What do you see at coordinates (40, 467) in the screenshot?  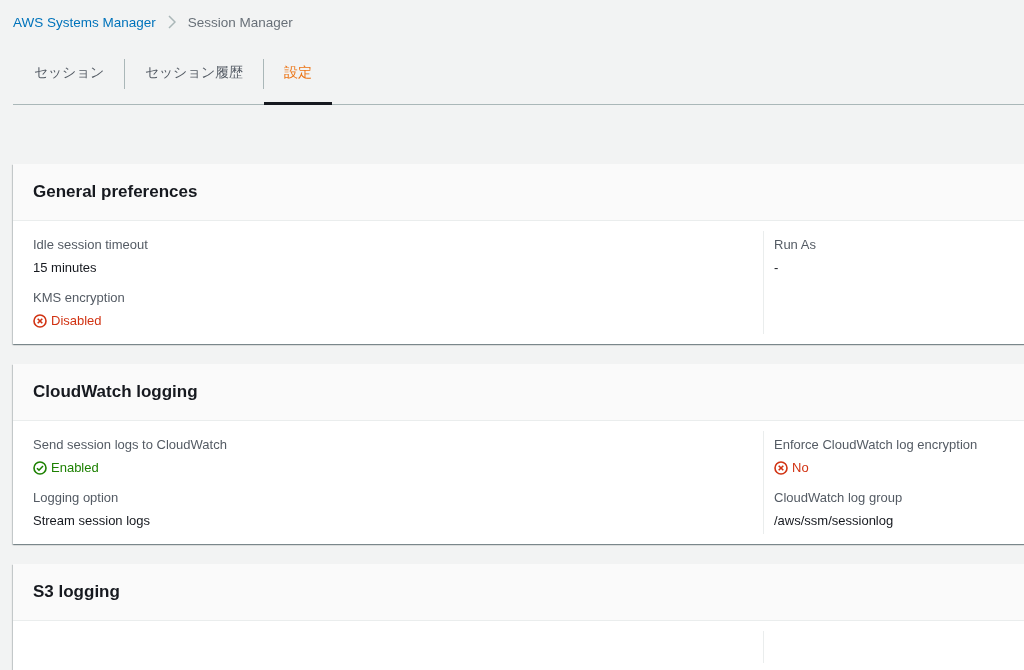 I see `check-circle-icon` at bounding box center [40, 467].